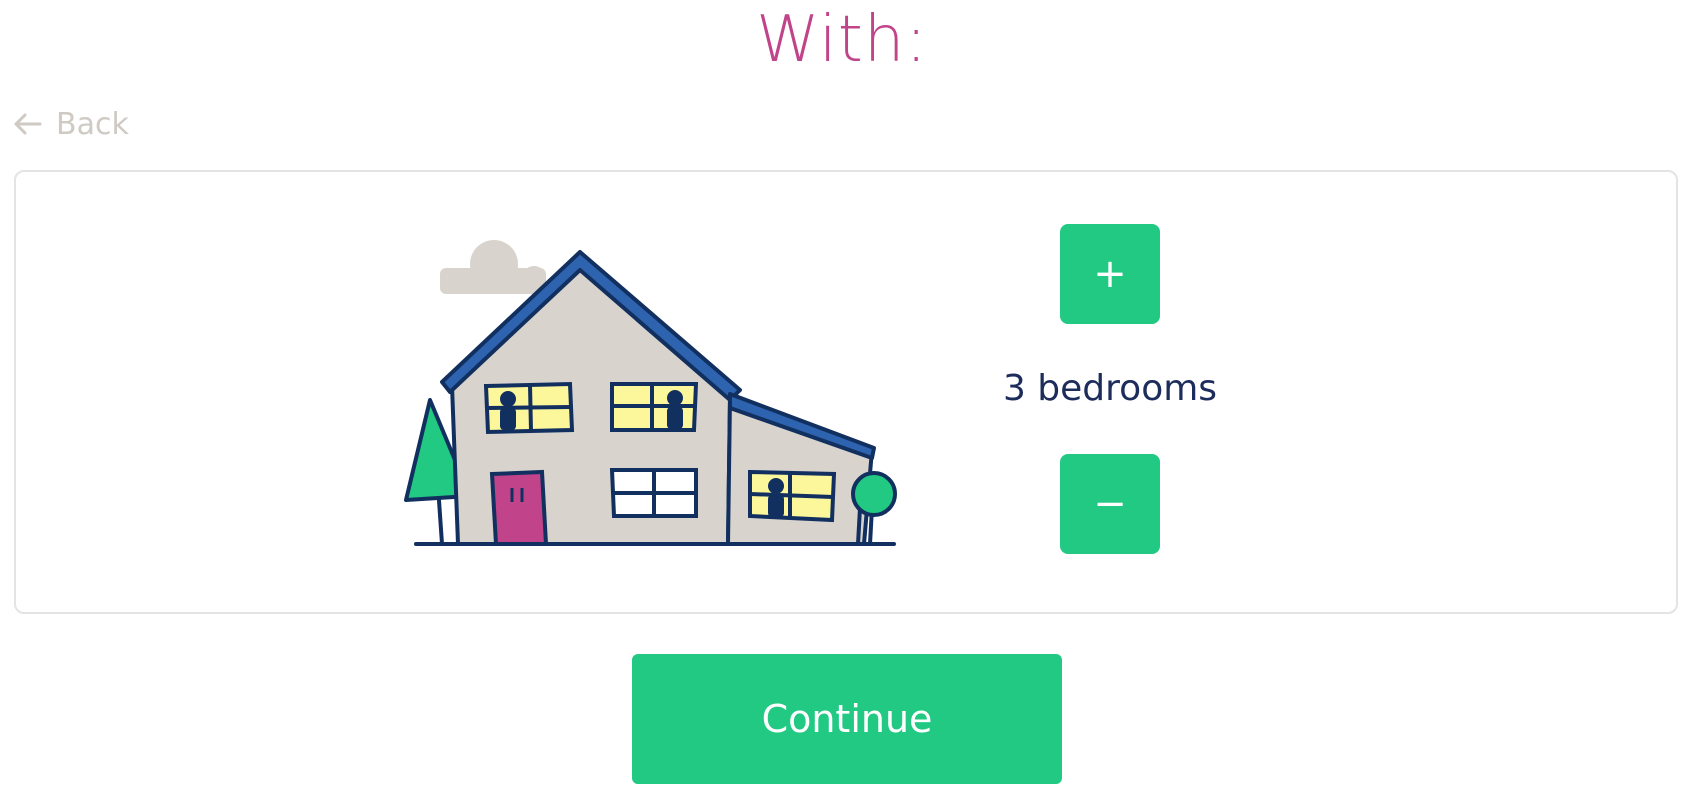 This screenshot has height=800, width=1684. Describe the element at coordinates (529, 408) in the screenshot. I see `window-top-left` at that location.